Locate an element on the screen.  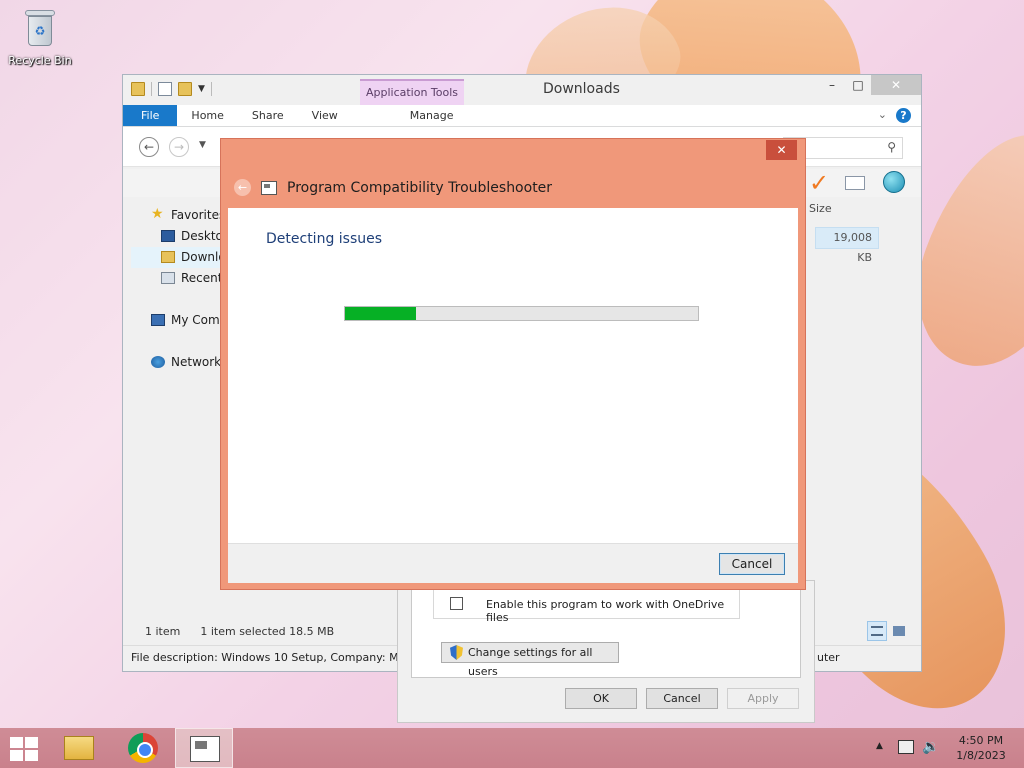
troubleshooter-header: ← Program Compatibility Troubleshooter is located at coordinates (393, 187).